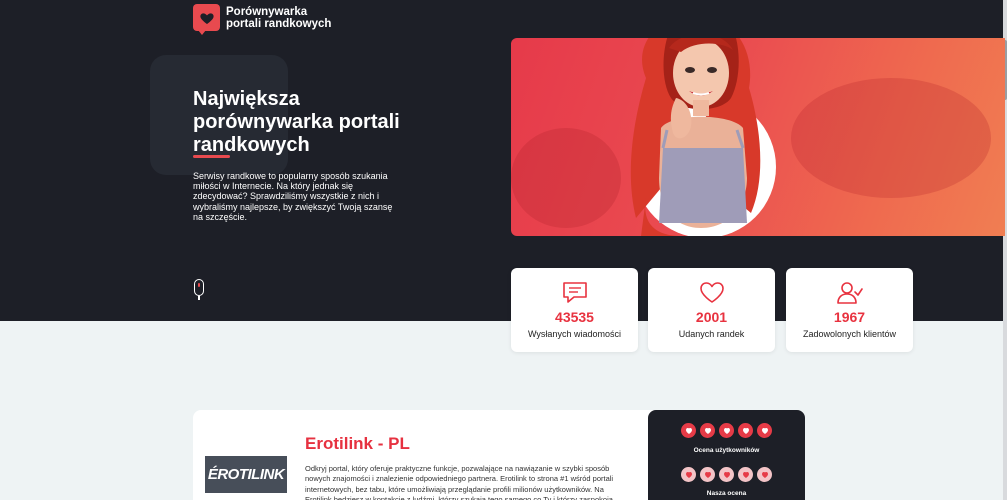  I want to click on message-icon, so click(574, 292).